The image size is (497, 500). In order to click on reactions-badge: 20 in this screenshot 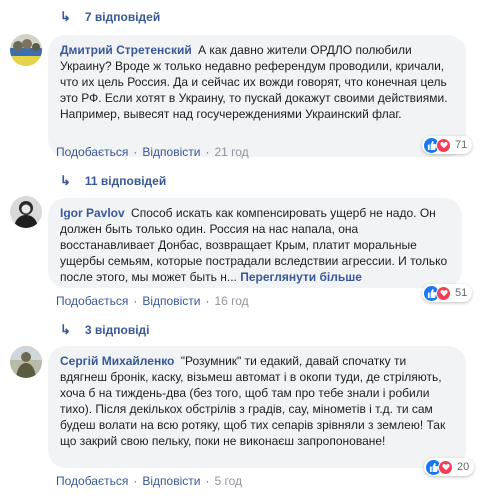, I will do `click(449, 467)`.